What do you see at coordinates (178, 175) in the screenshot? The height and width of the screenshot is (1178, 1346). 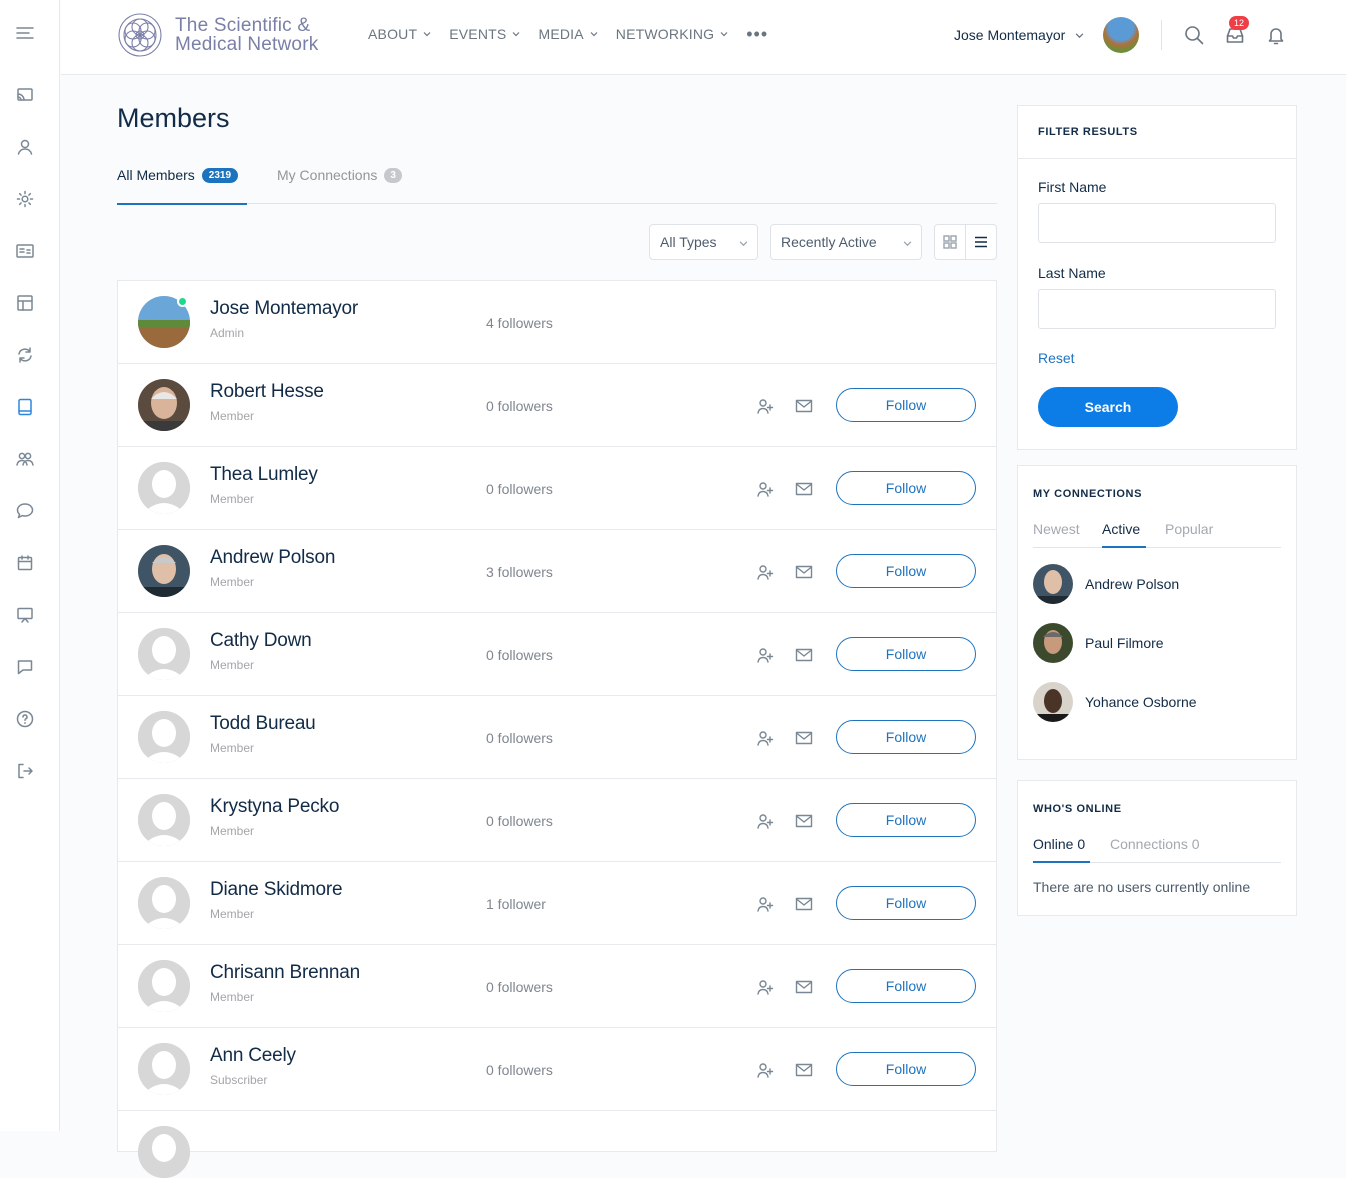 I see `tab-all-members: All Members 2319` at bounding box center [178, 175].